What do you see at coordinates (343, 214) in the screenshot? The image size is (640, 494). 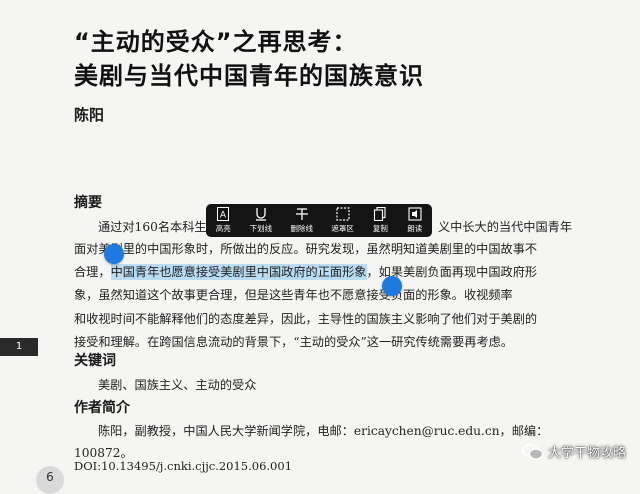 I see `mask-area-icon` at bounding box center [343, 214].